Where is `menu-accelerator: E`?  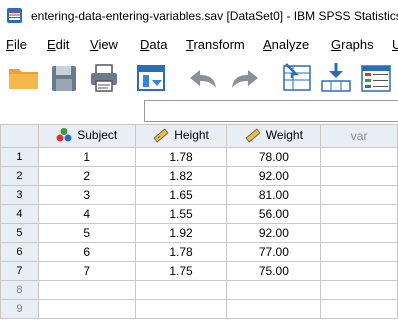
menu-accelerator: E is located at coordinates (51, 44).